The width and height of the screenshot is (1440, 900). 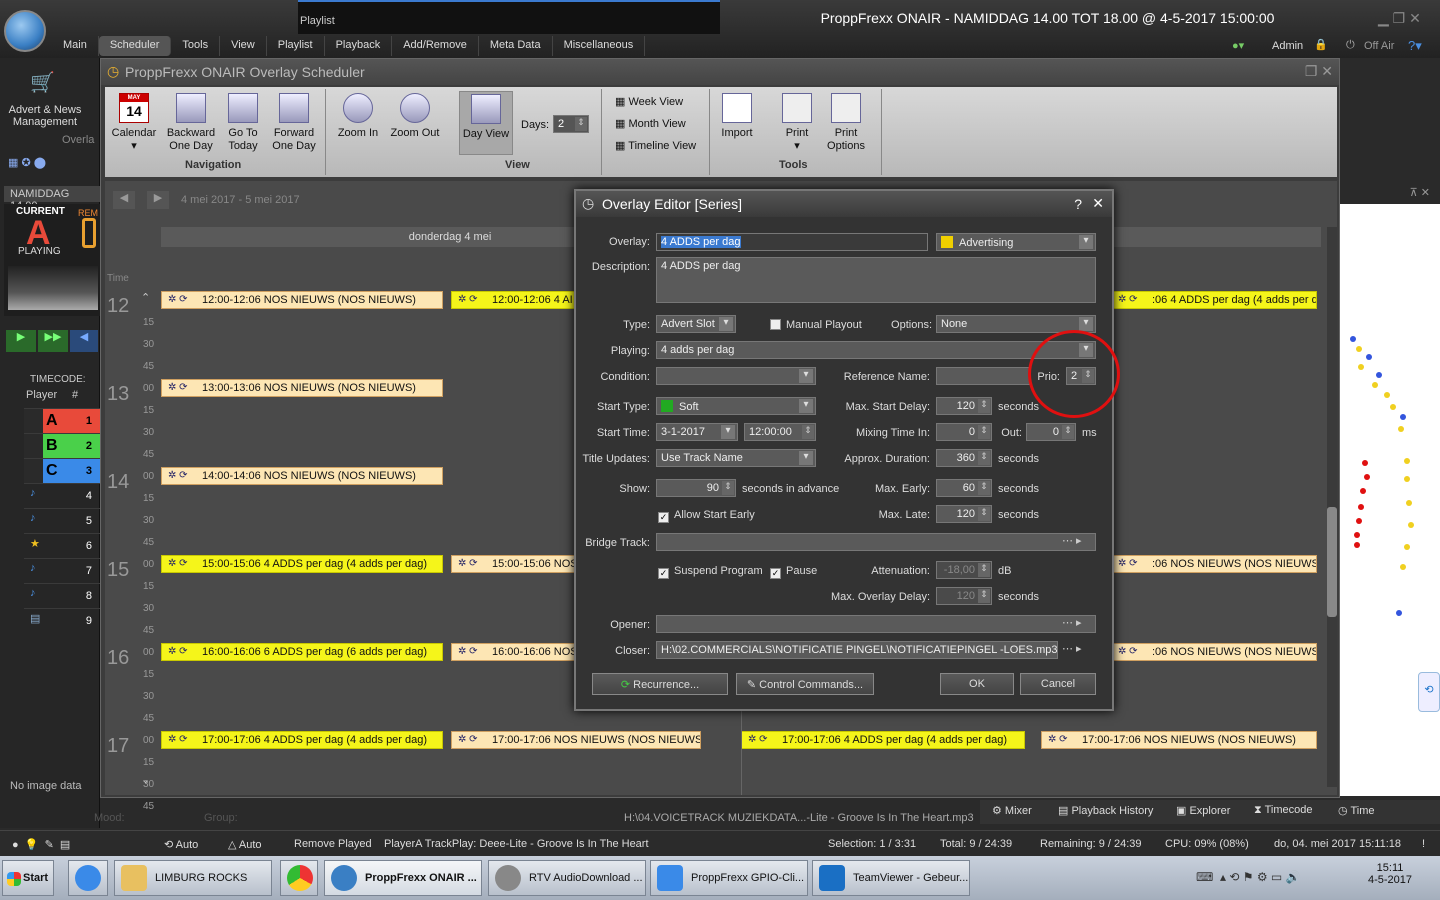 I want to click on scrollbar, so click(x=1332, y=507).